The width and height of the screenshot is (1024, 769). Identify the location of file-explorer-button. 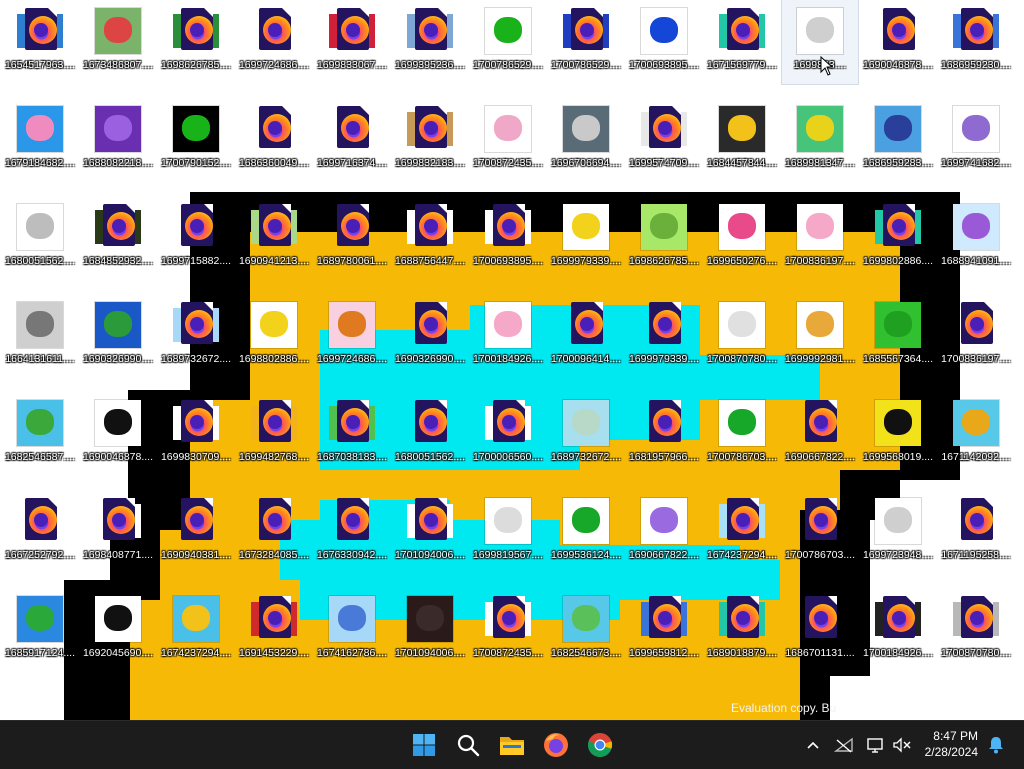
(512, 745).